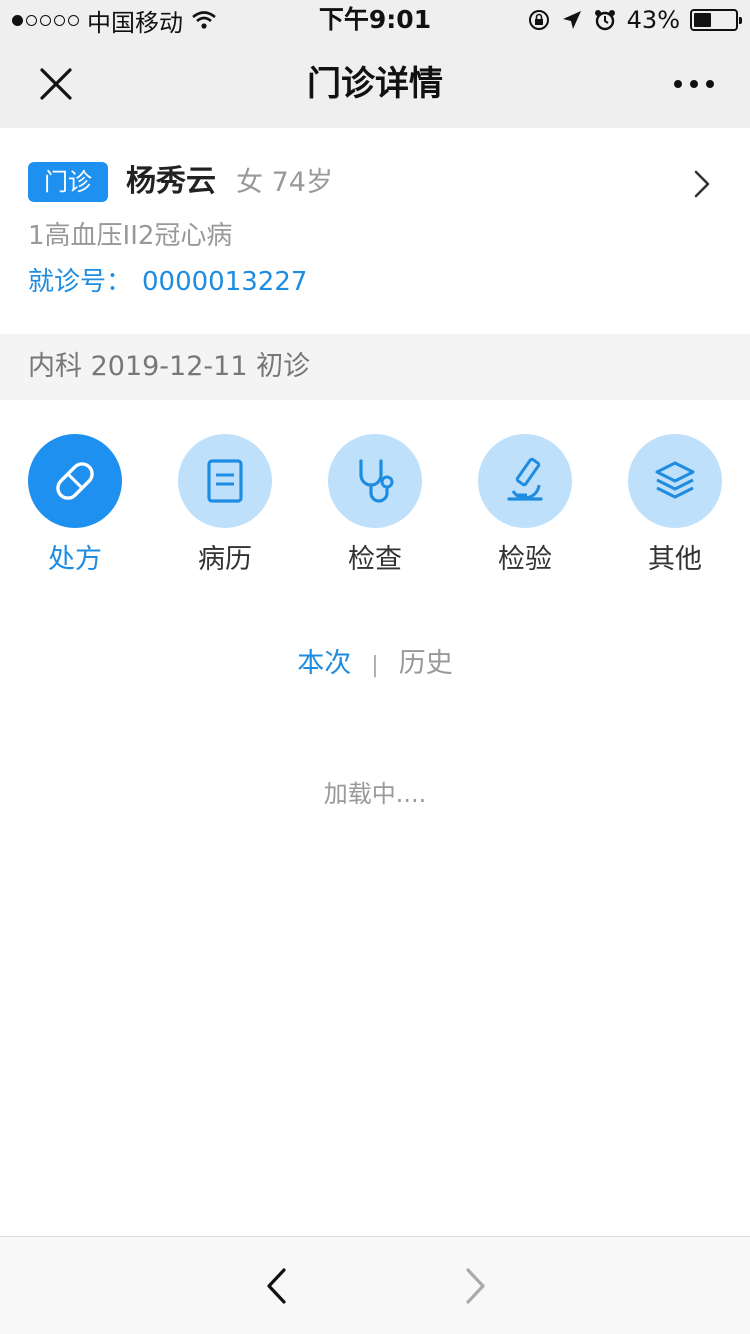  Describe the element at coordinates (702, 184) in the screenshot. I see `chevron-right-icon` at that location.